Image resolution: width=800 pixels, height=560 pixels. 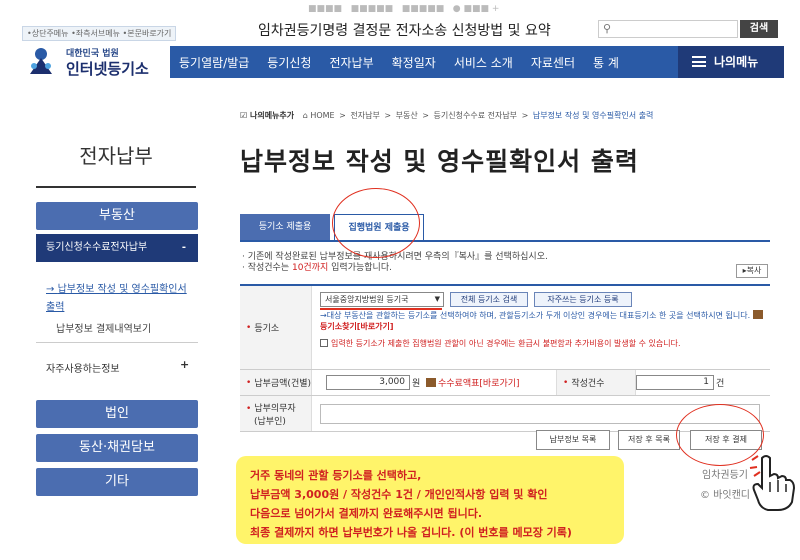 I want to click on sidebar-title: 전자납부, so click(x=116, y=156).